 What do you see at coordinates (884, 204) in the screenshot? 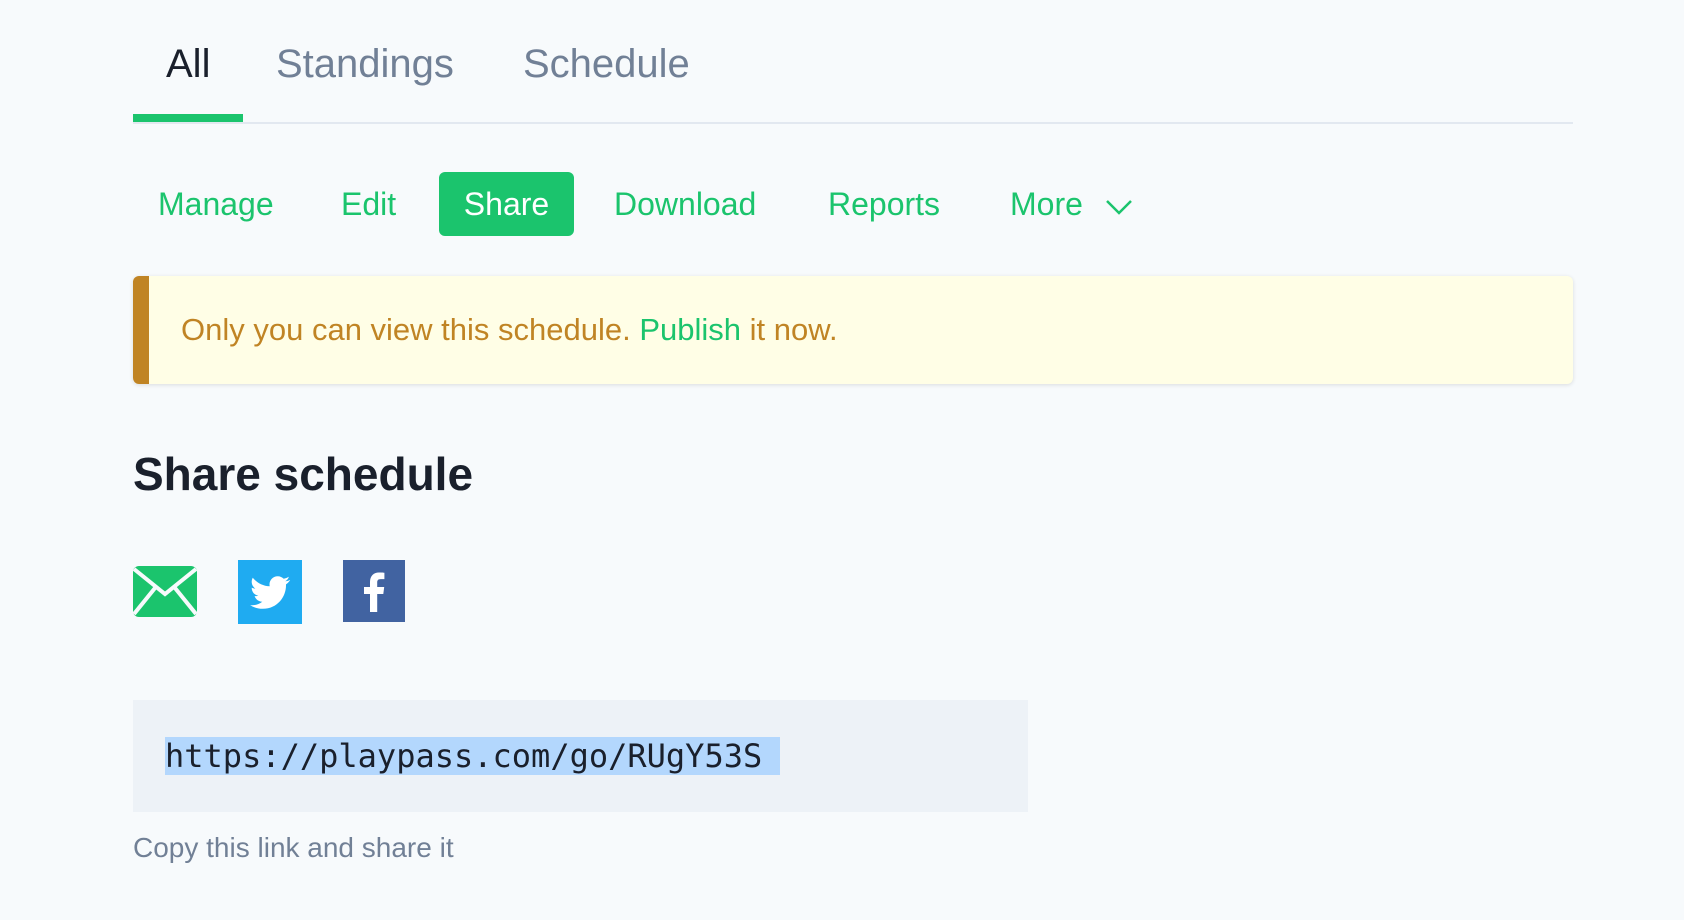
I see `reports-button: Reports` at bounding box center [884, 204].